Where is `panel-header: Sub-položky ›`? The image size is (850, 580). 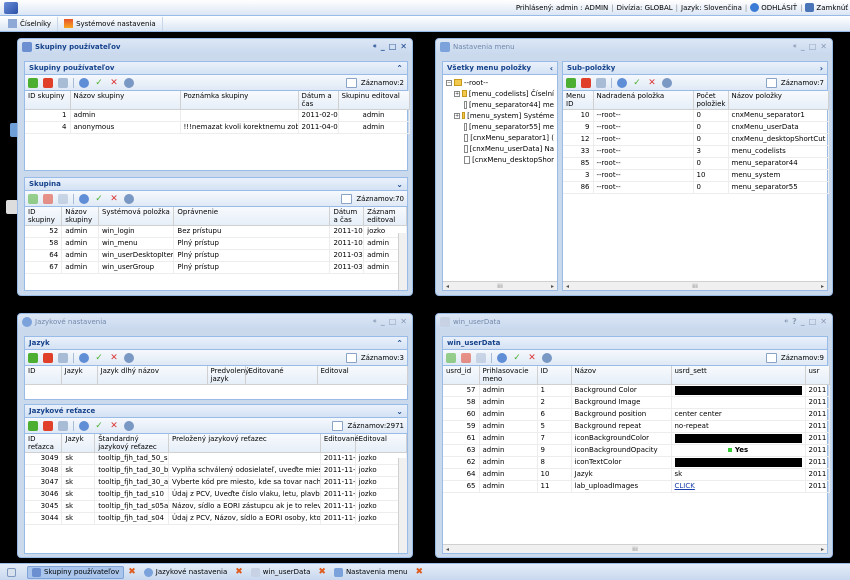
panel-header: Sub-položky › is located at coordinates (695, 68).